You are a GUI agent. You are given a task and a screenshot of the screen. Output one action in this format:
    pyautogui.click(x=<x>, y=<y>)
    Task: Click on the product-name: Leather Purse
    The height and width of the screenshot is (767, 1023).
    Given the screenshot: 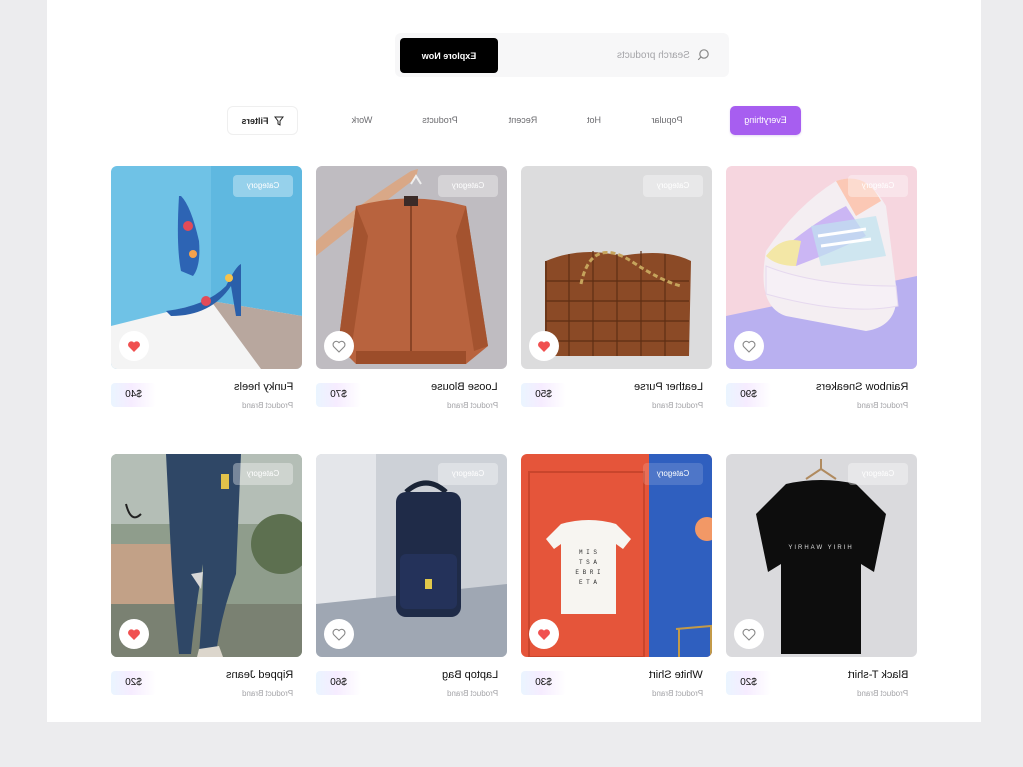 What is the action you would take?
    pyautogui.click(x=668, y=387)
    